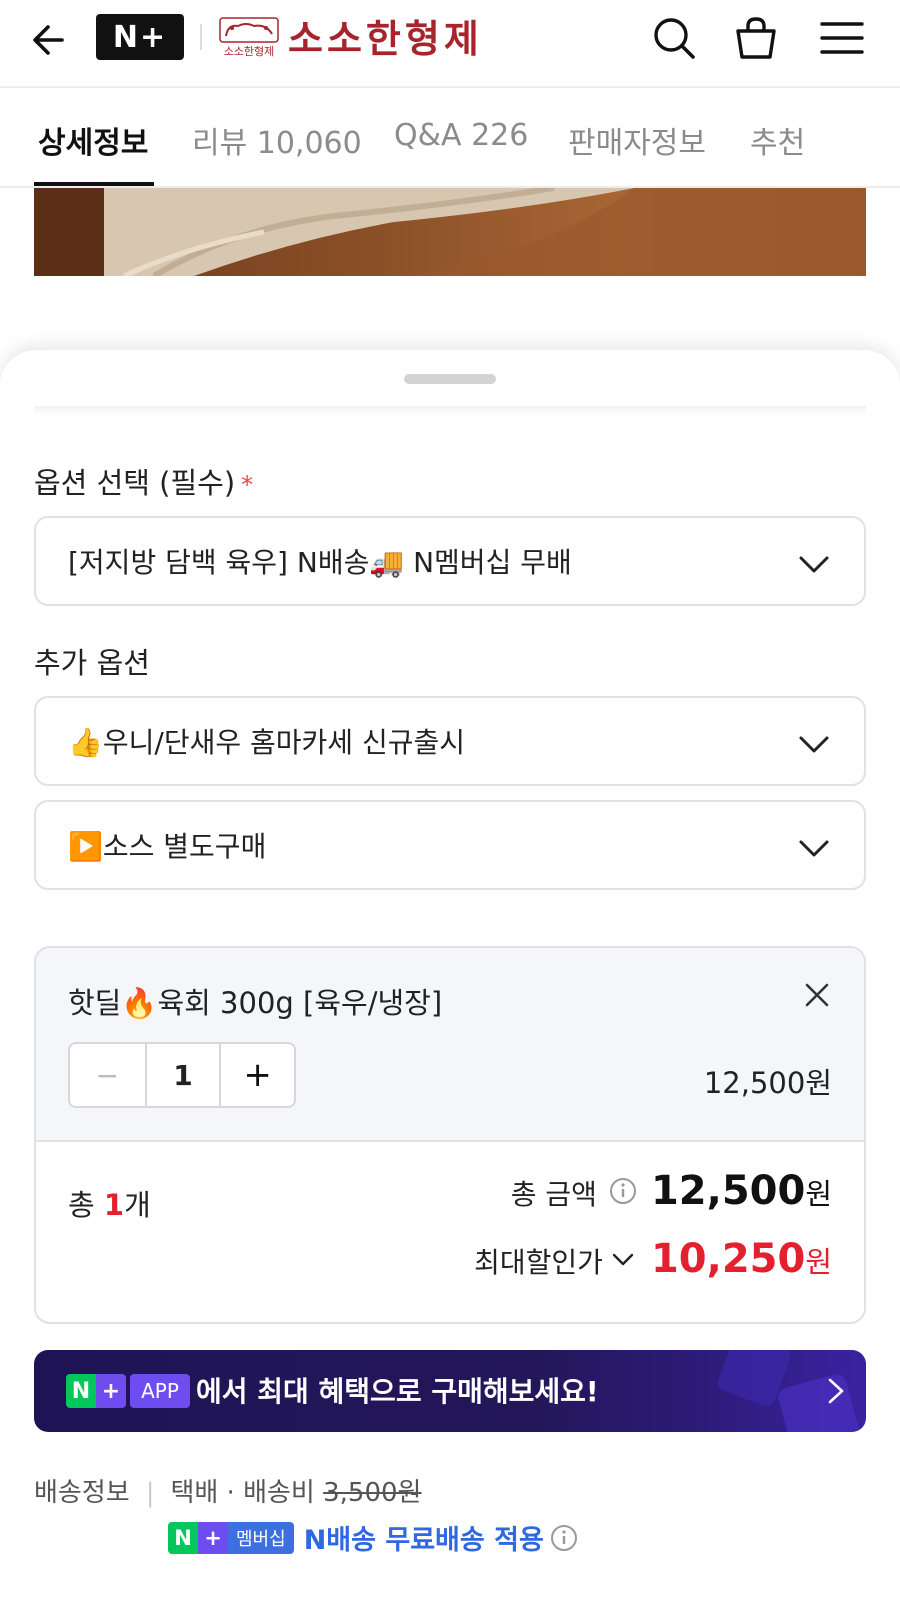 This screenshot has height=1610, width=900. I want to click on shipping-info: 배송정보 | 택배 · 배송비 3,500원, so click(227, 1490).